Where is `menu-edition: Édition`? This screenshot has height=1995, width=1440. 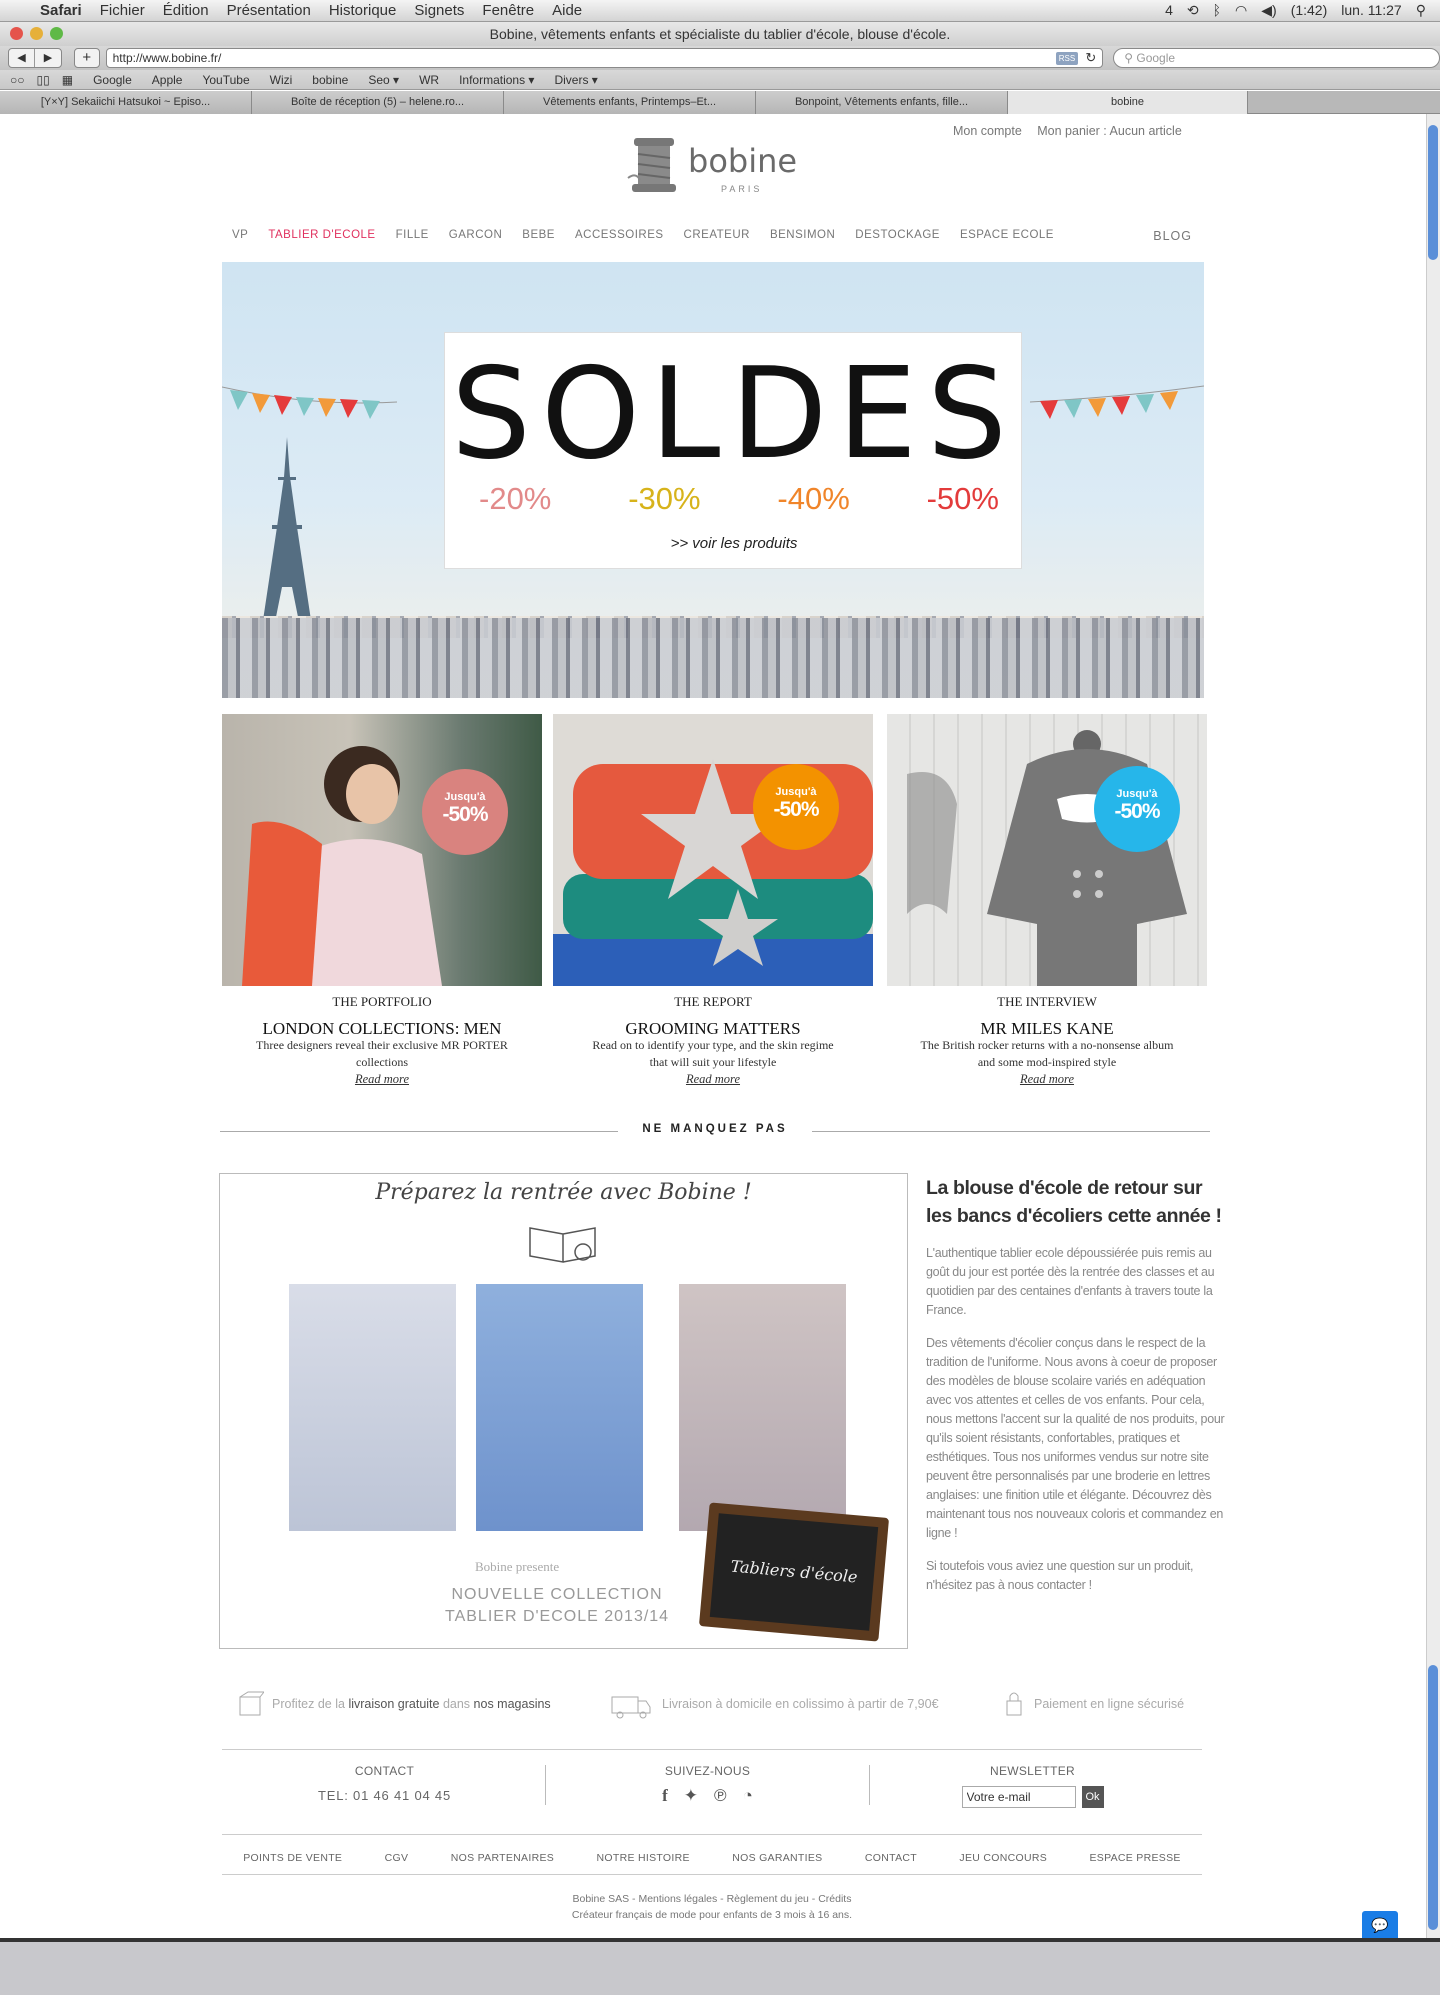
menu-edition: Édition is located at coordinates (186, 10).